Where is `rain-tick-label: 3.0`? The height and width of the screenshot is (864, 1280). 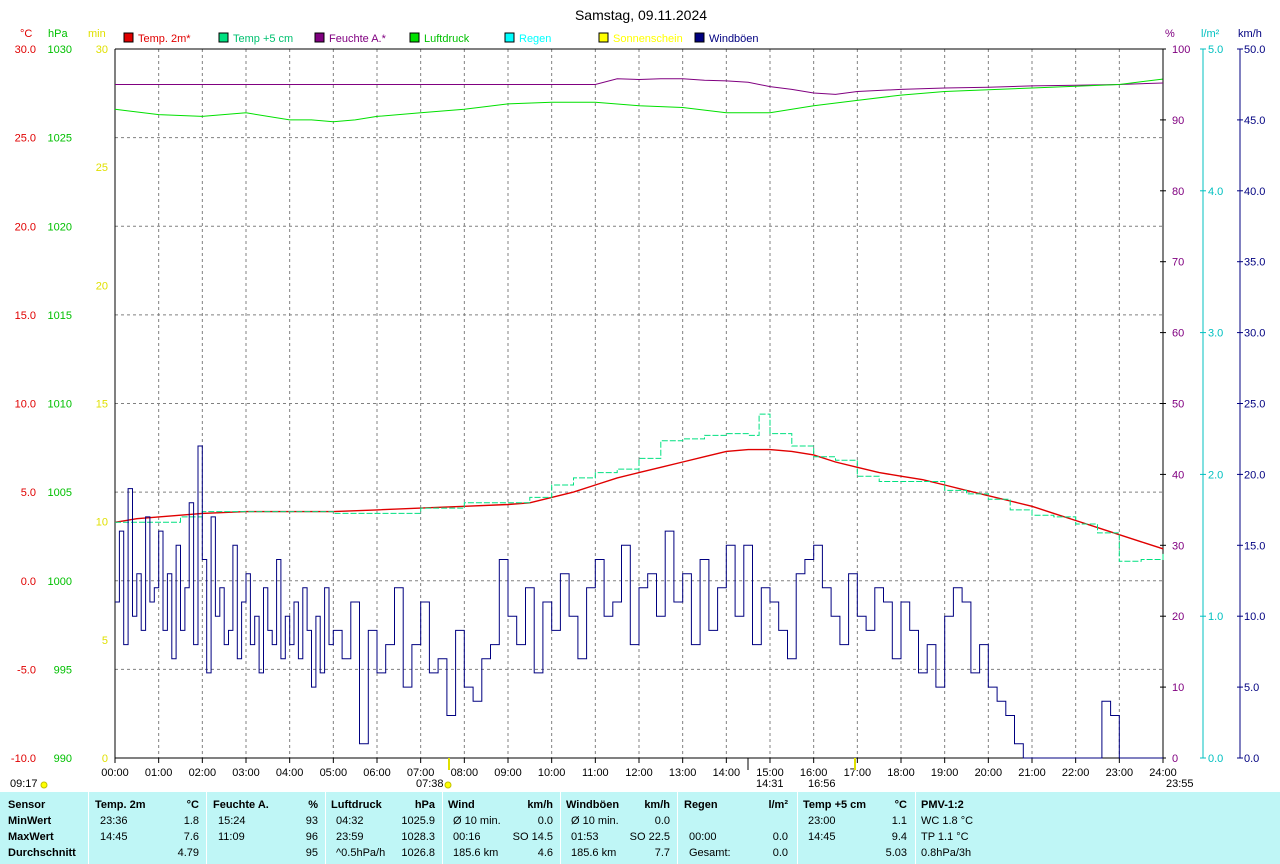 rain-tick-label: 3.0 is located at coordinates (1215, 334).